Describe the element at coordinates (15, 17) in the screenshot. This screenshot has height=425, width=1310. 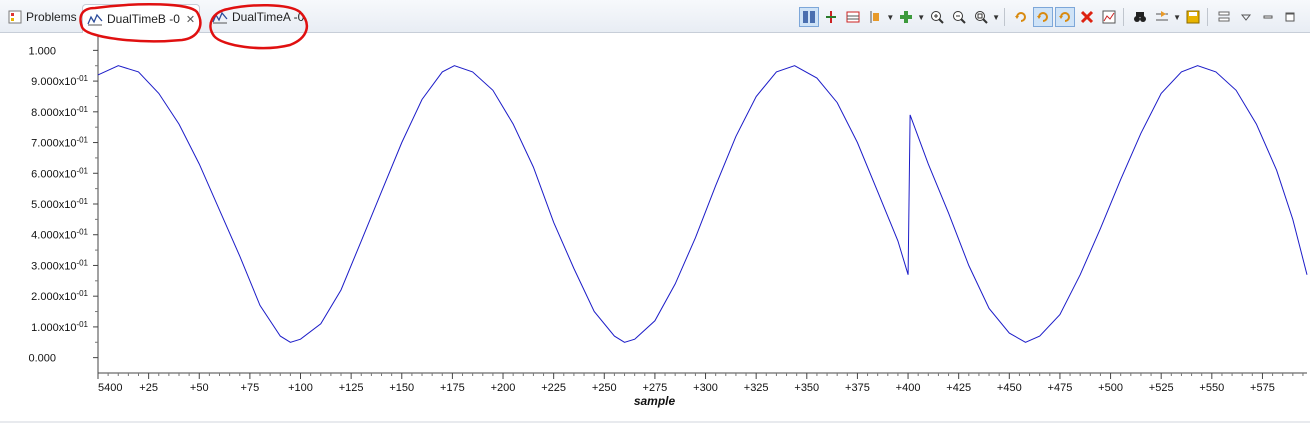
I see `problems-icon` at that location.